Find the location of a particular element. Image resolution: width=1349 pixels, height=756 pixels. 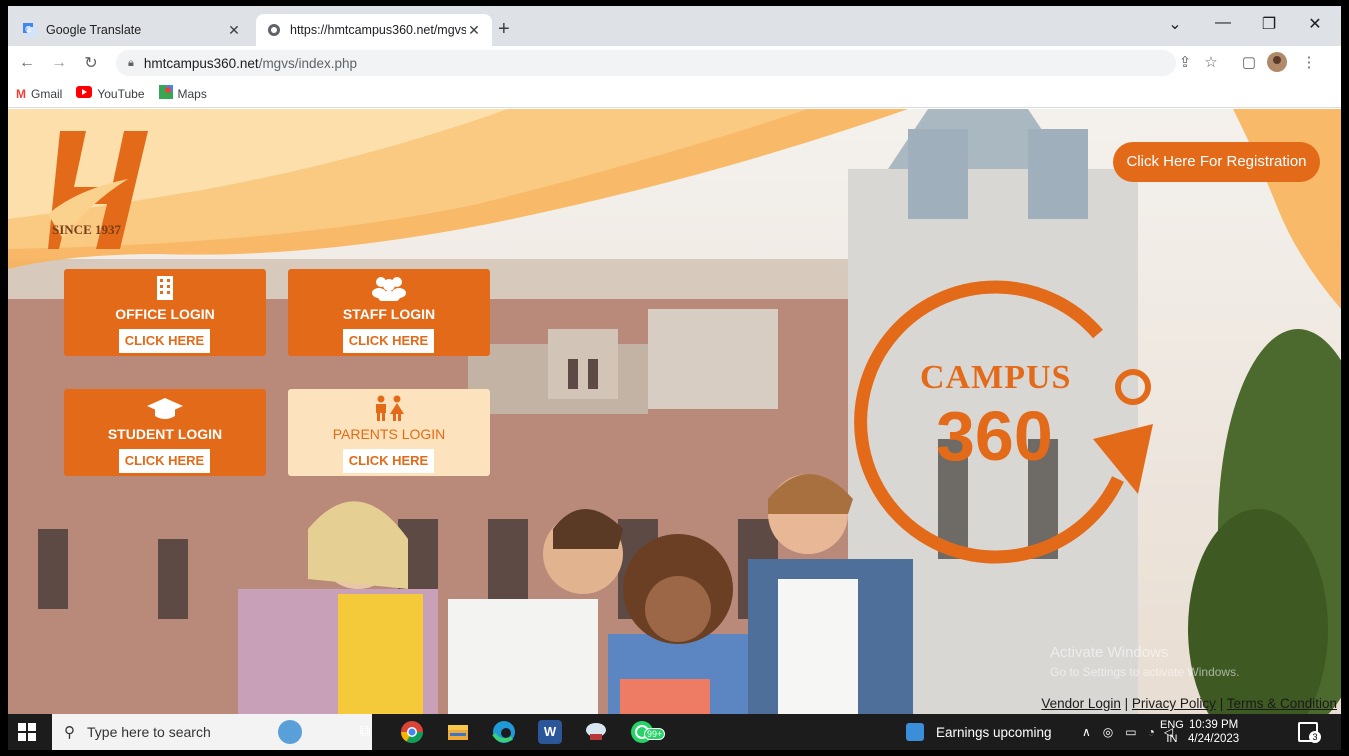

svg-text: G is located at coordinates (28, 29).